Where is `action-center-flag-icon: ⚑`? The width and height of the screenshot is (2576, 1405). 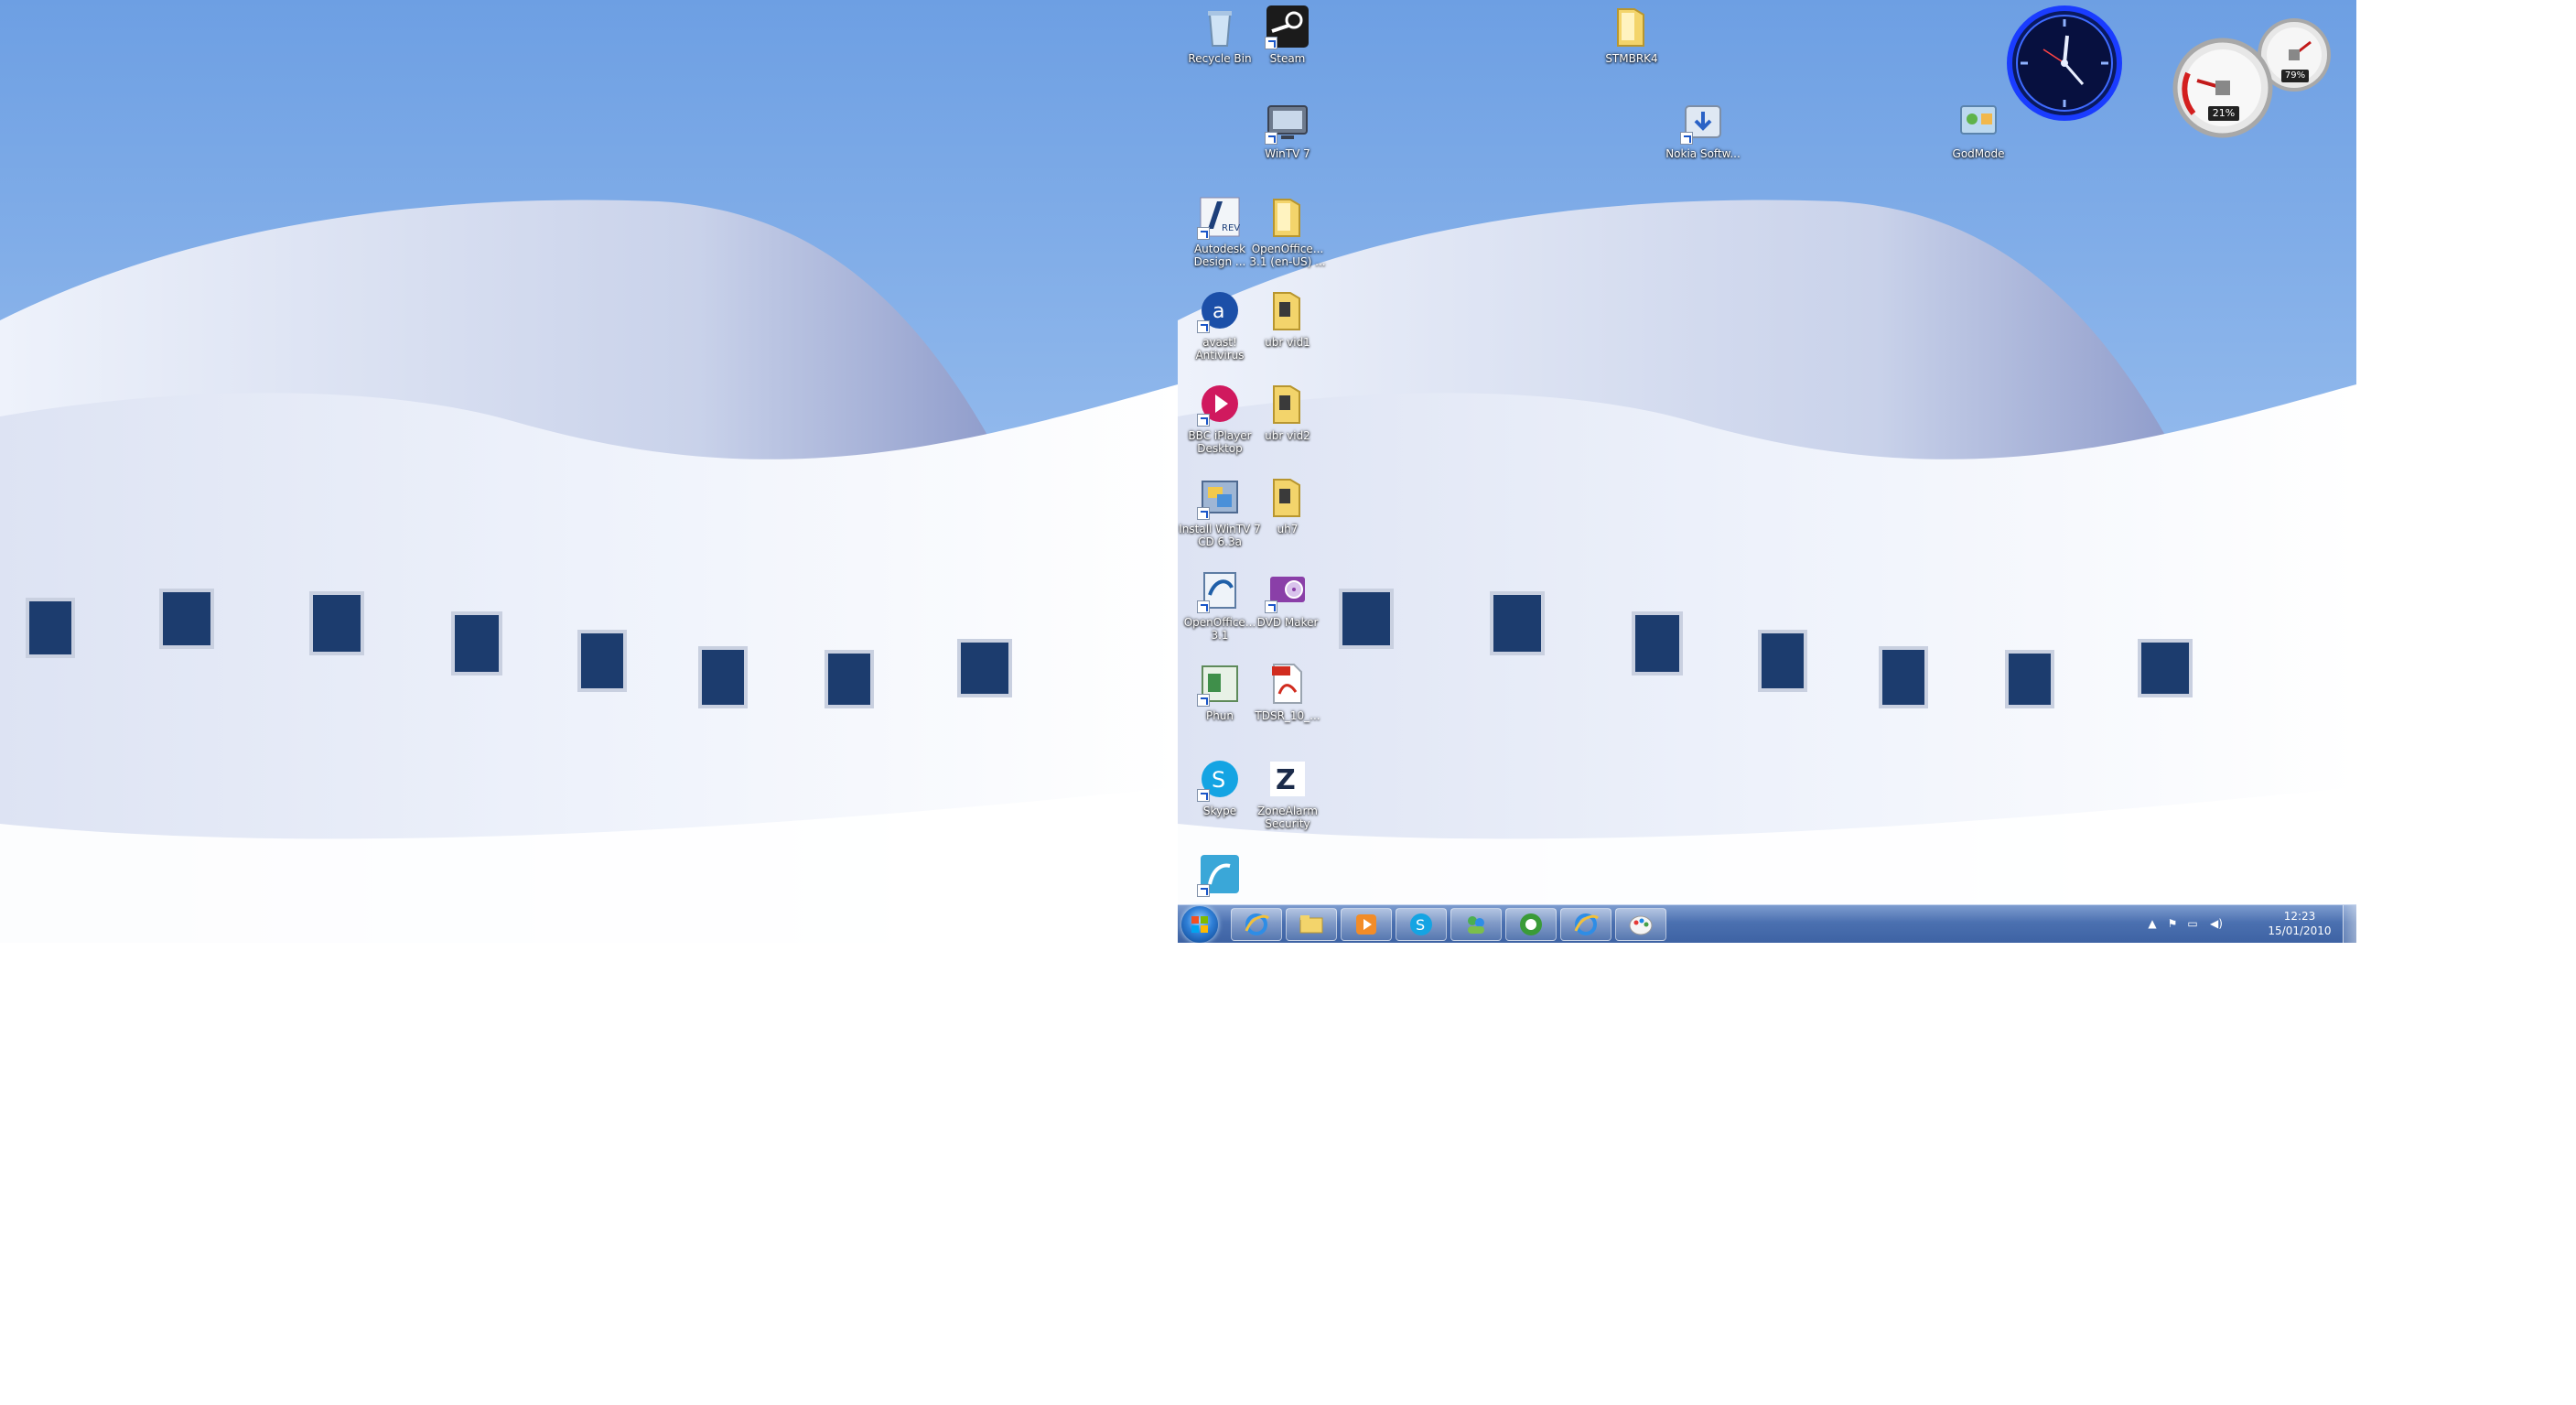 action-center-flag-icon: ⚑ is located at coordinates (2172, 923).